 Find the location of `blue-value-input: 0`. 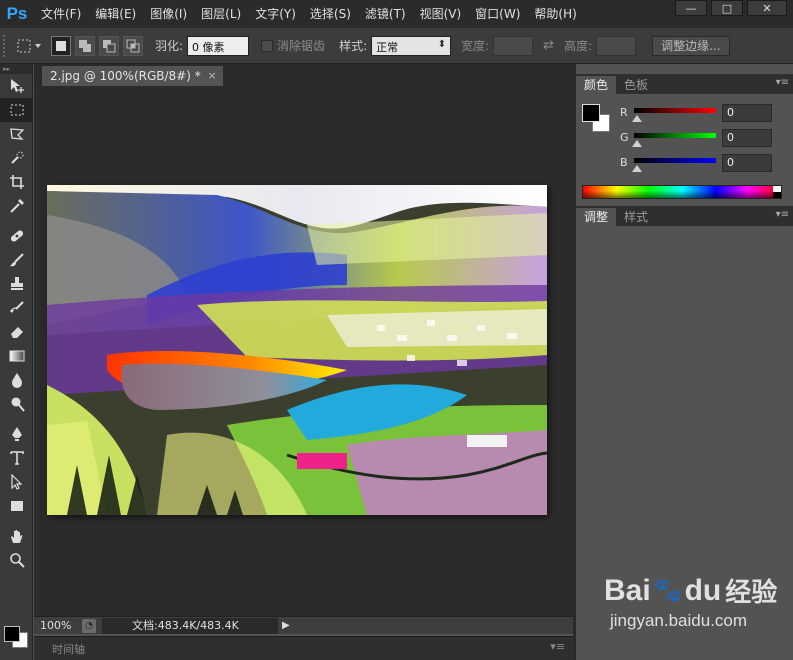

blue-value-input: 0 is located at coordinates (747, 163).